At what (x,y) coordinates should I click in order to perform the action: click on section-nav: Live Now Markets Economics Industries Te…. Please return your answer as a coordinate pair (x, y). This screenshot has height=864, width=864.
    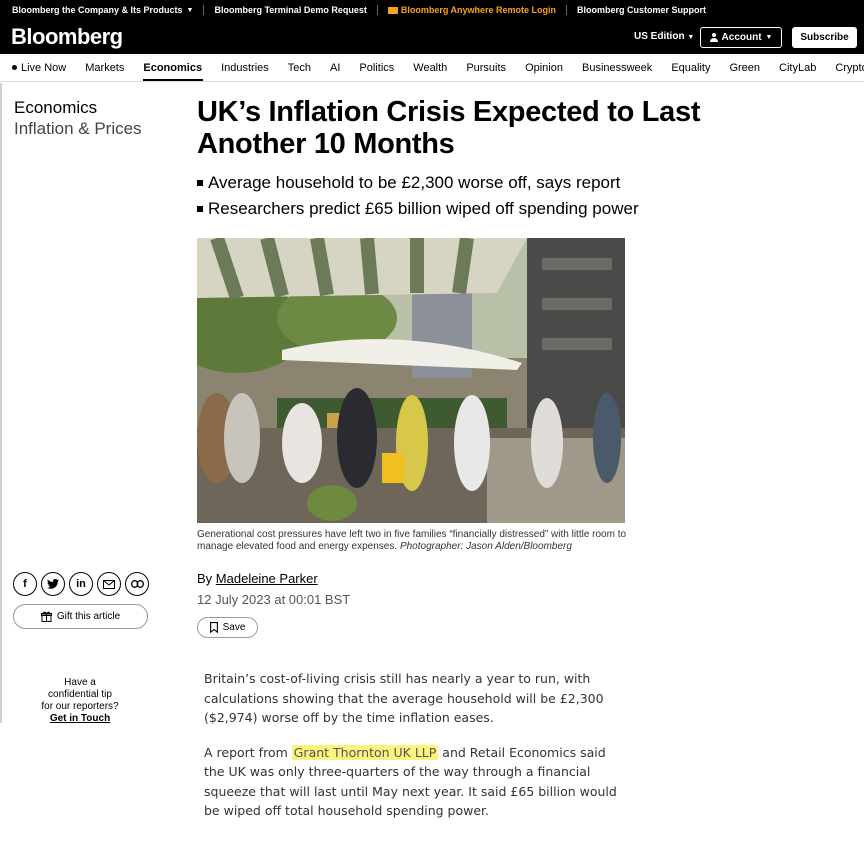
    Looking at the image, I should click on (432, 68).